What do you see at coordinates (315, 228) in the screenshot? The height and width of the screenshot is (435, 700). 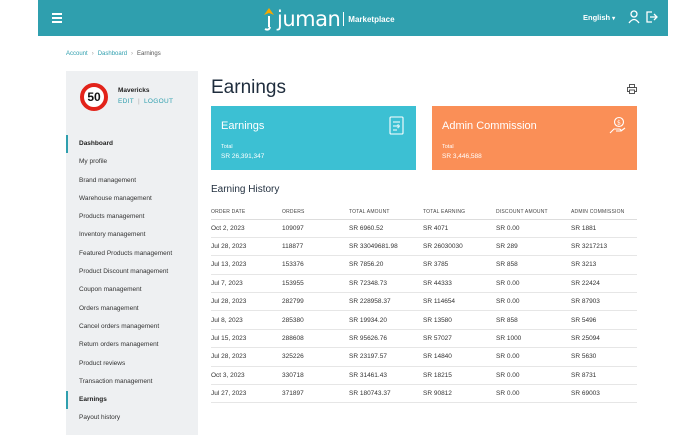 I see `cell-orders: 109097` at bounding box center [315, 228].